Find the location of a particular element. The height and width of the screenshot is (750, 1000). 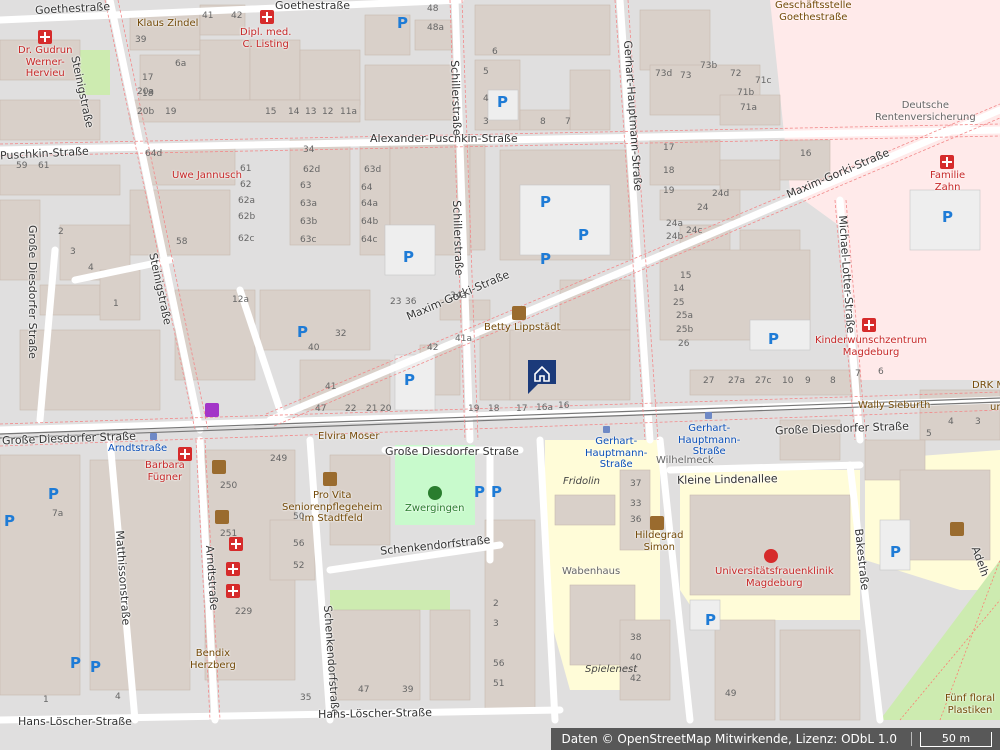

street-label: Kleine Lindenallee is located at coordinates (727, 479).